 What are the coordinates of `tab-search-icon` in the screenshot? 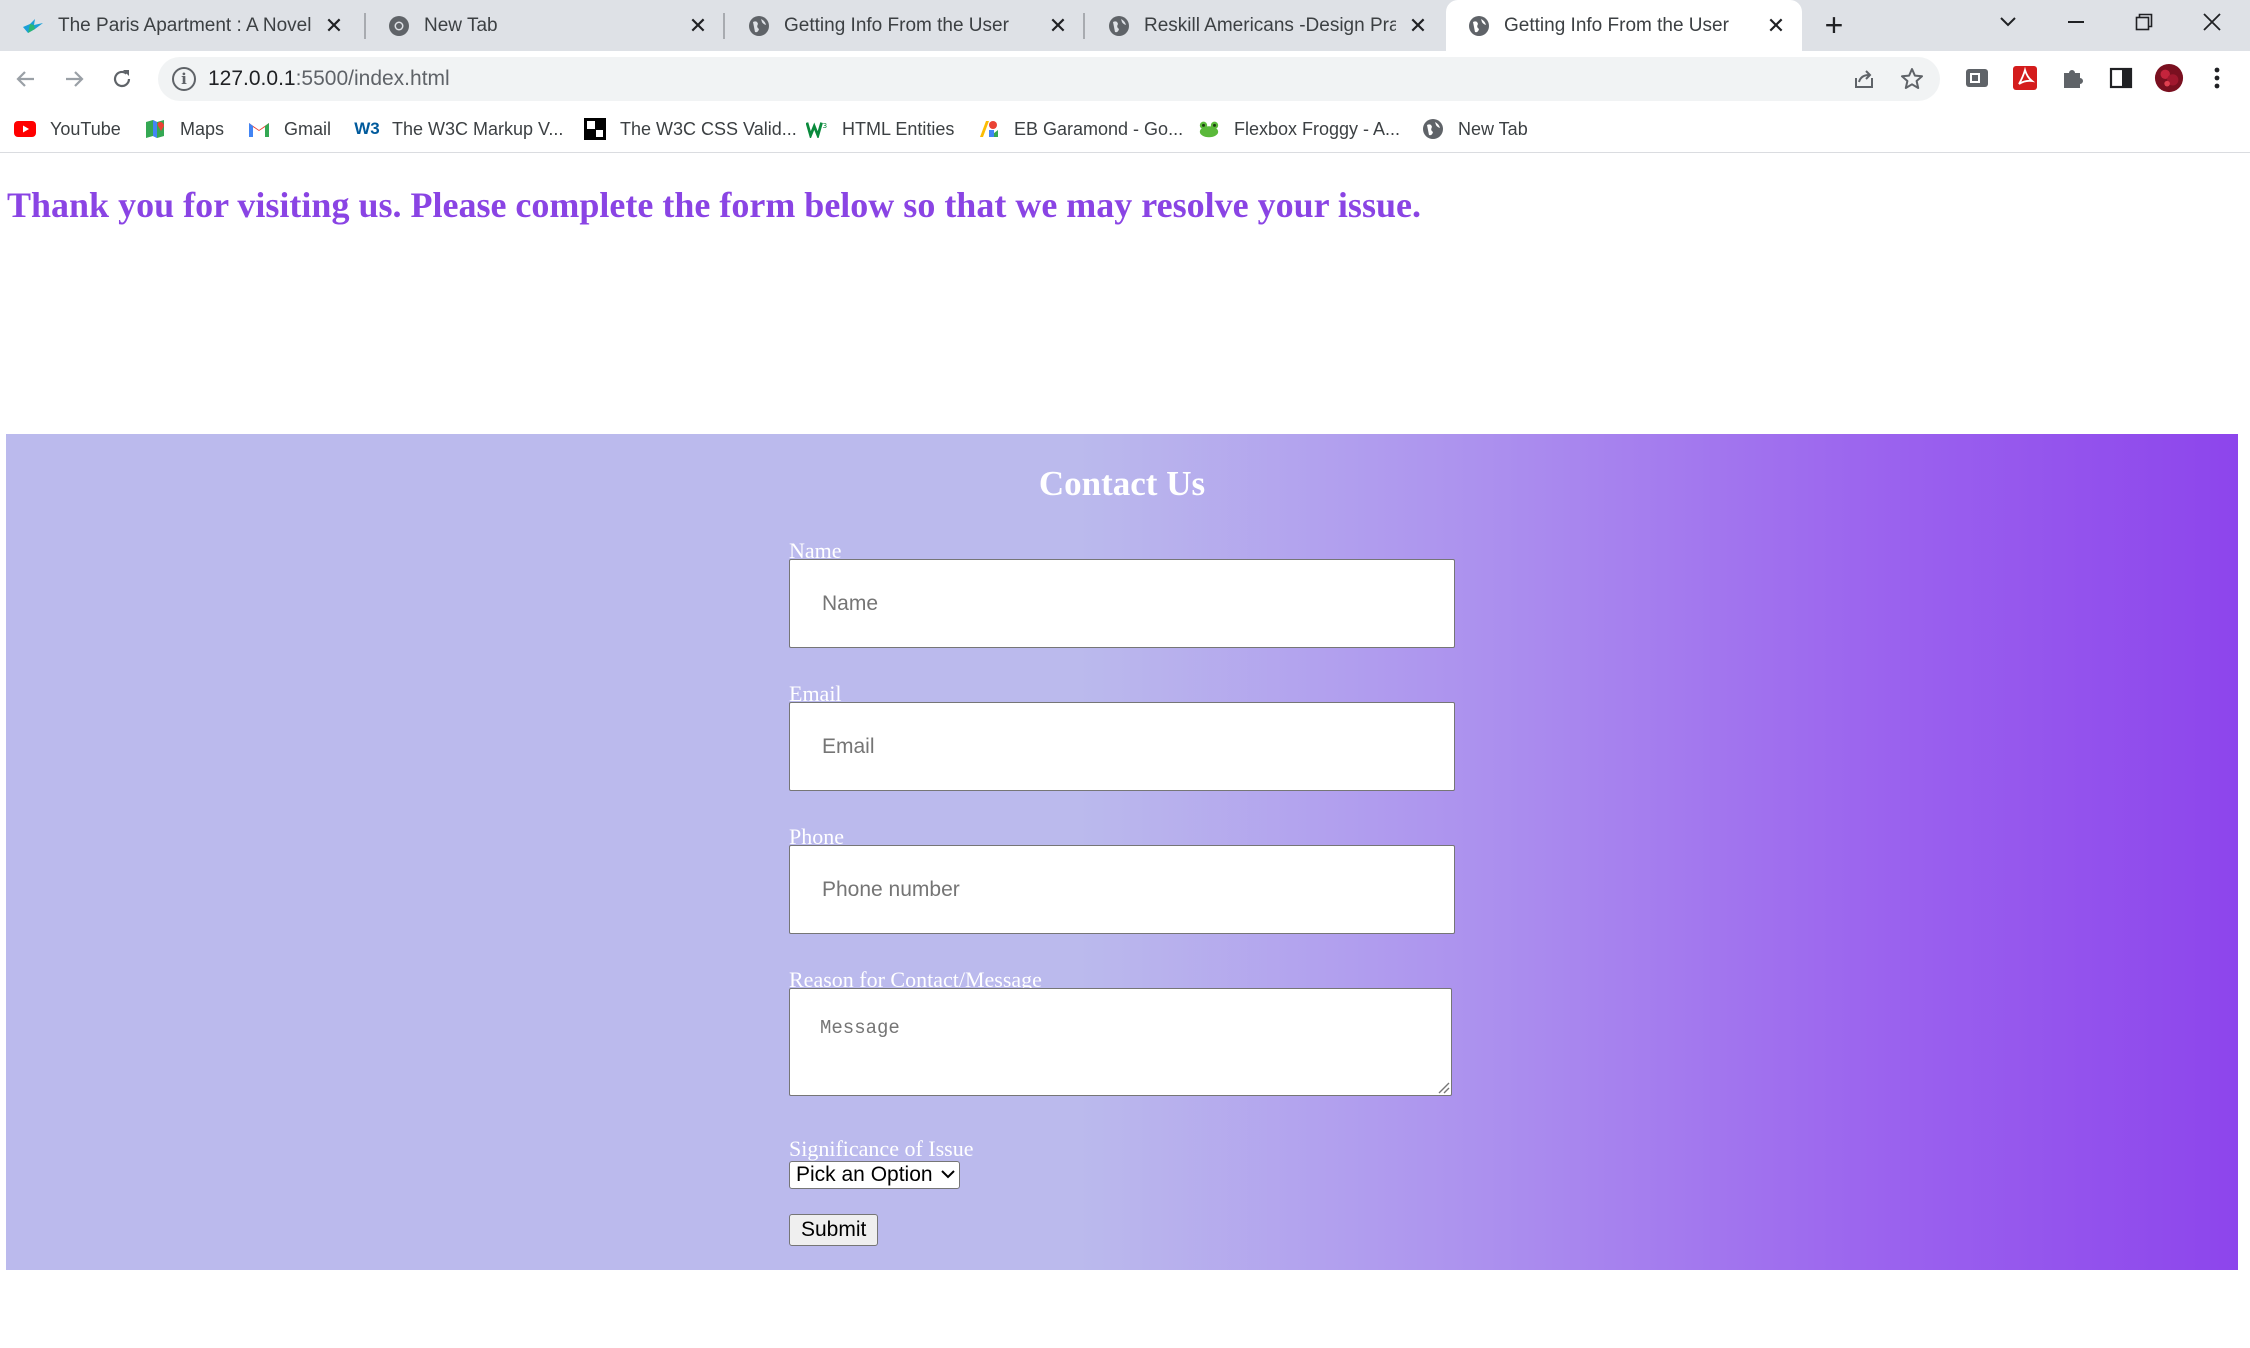 It's located at (2008, 22).